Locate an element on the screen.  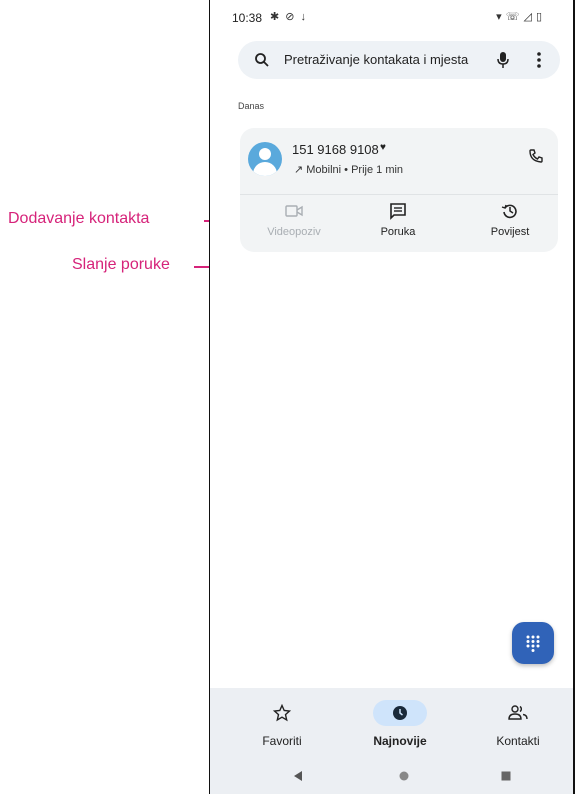
bottom-navigation: Favoriti Najnovije Kontakti is located at coordinates (392, 741).